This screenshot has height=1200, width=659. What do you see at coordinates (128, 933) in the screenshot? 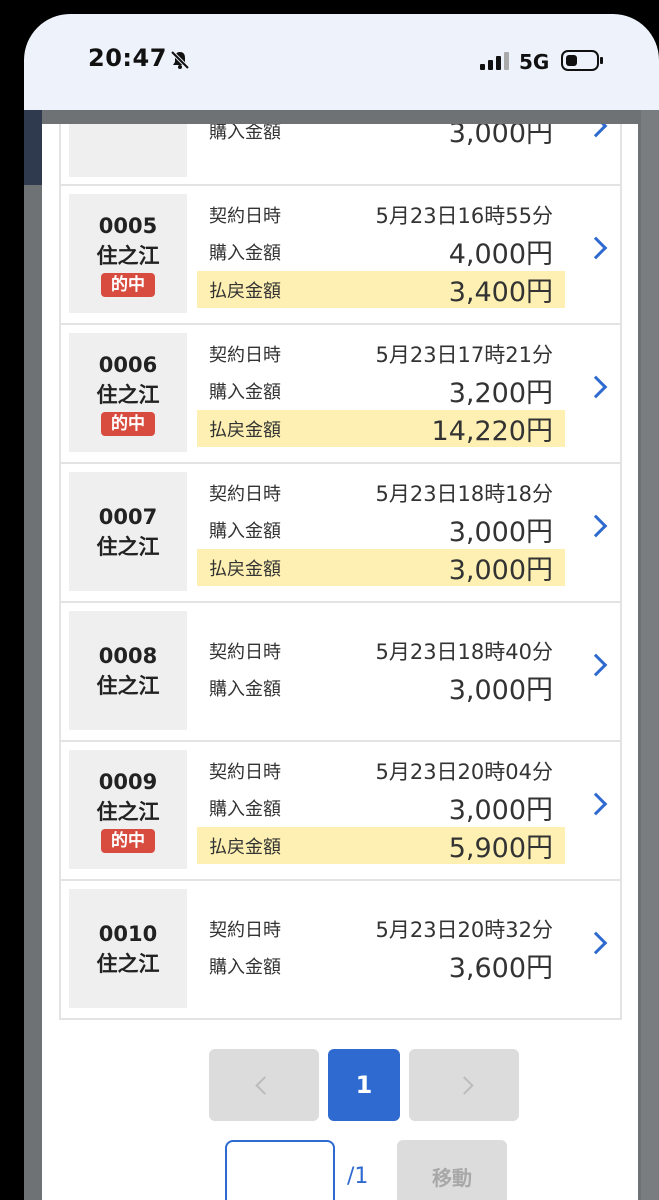
I see `race-number: 0010` at bounding box center [128, 933].